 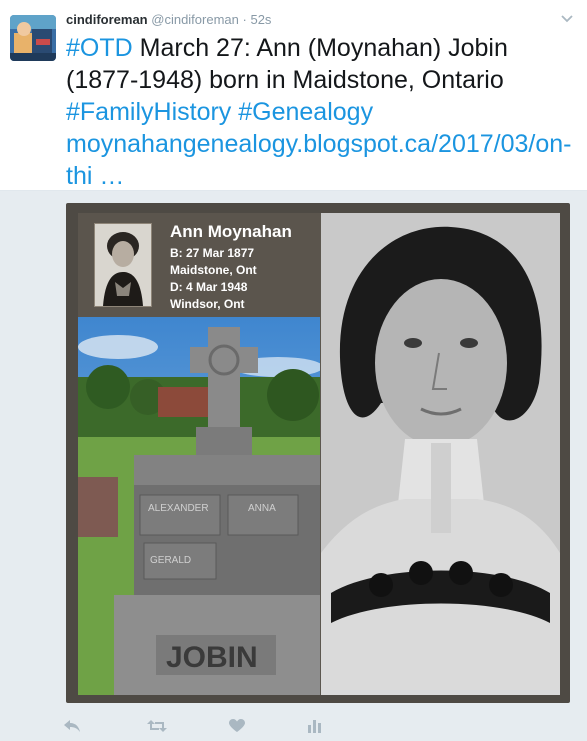 What do you see at coordinates (262, 508) in the screenshot?
I see `headstone-right-name: ANNA` at bounding box center [262, 508].